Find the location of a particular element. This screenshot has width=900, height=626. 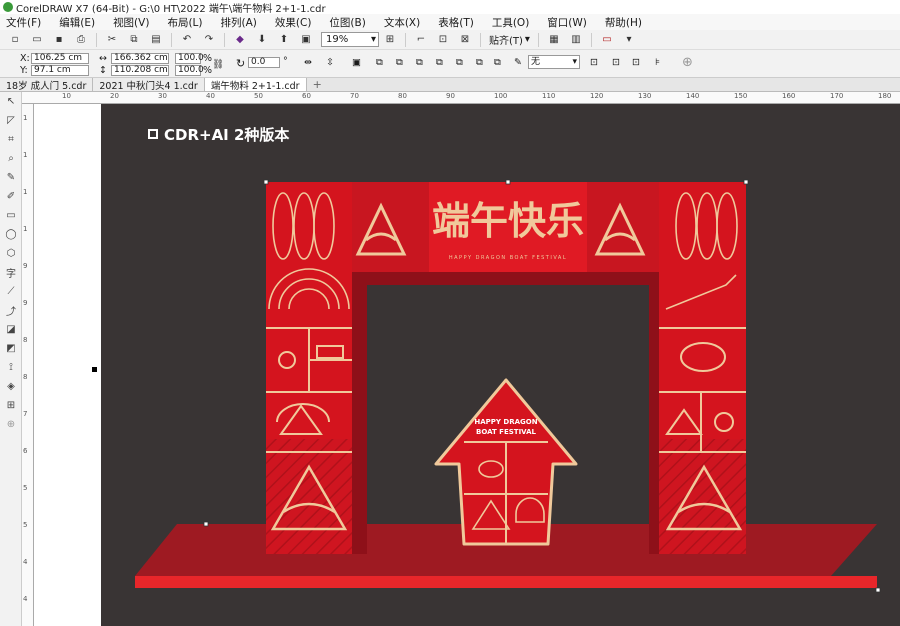

search-content-icon: ◆ is located at coordinates (240, 40).